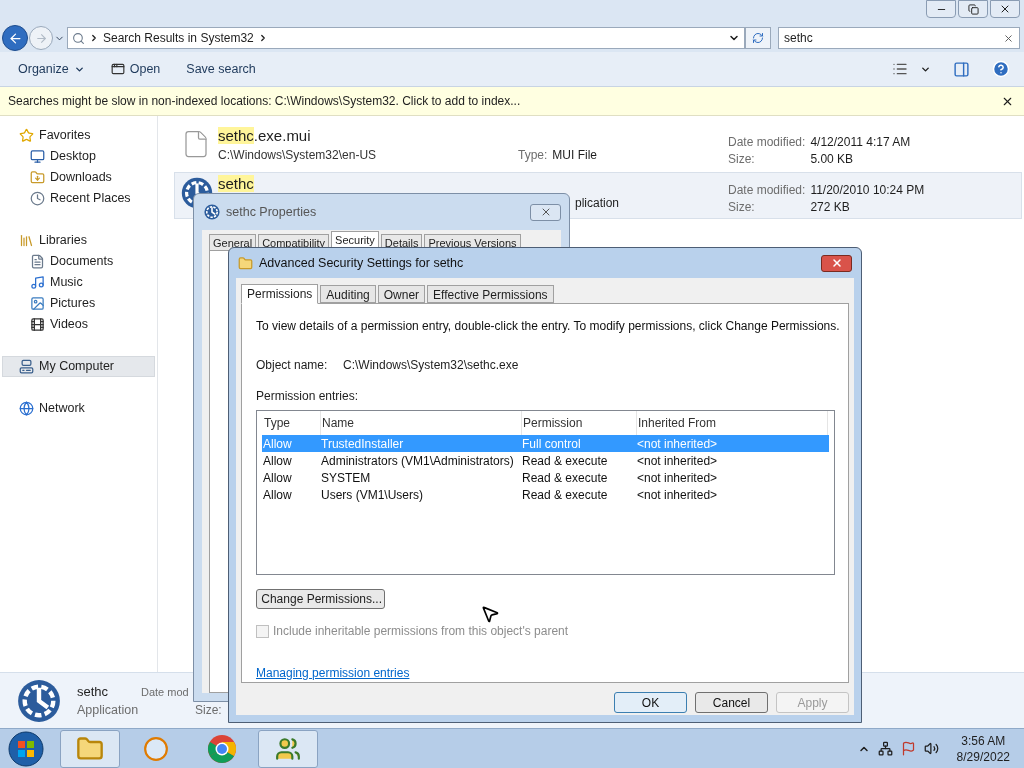 The image size is (1024, 768). What do you see at coordinates (361, 263) in the screenshot?
I see `window-title: Advanced Security Settings for sethc` at bounding box center [361, 263].